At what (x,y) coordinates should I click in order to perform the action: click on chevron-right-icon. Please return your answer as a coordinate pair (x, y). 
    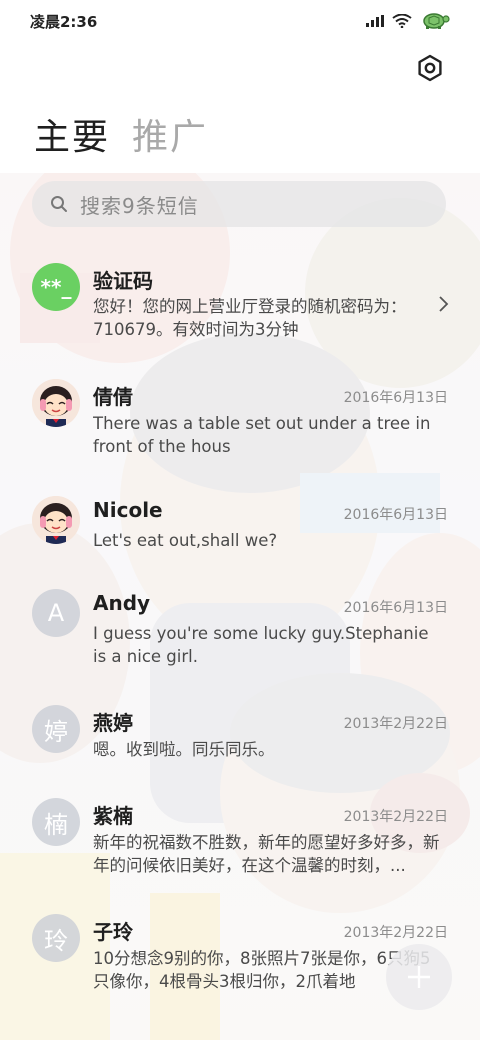
    Looking at the image, I should click on (443, 304).